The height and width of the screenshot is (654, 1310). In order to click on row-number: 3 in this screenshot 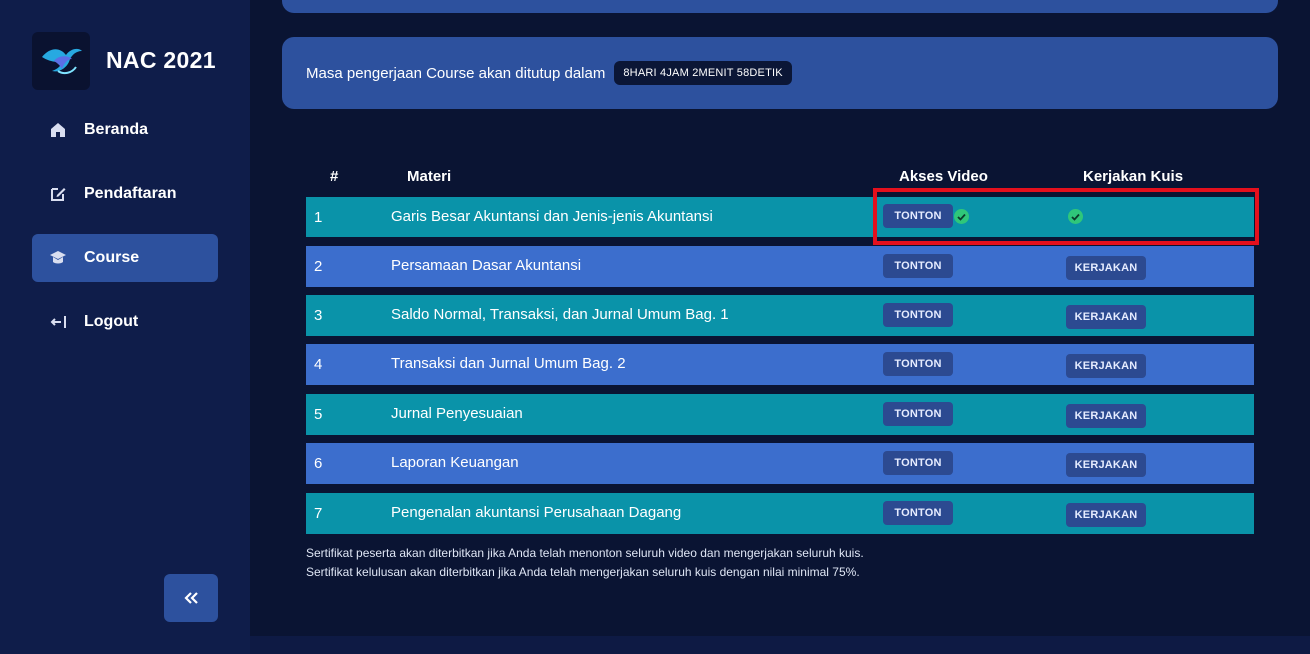, I will do `click(318, 315)`.